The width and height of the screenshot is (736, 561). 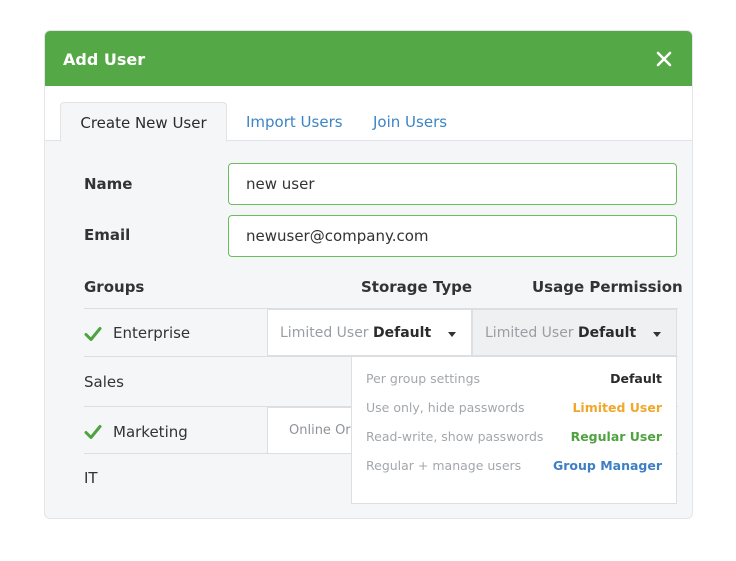 I want to click on menu-option-limited-user: Use only, hide passwords Limited User, so click(x=514, y=408).